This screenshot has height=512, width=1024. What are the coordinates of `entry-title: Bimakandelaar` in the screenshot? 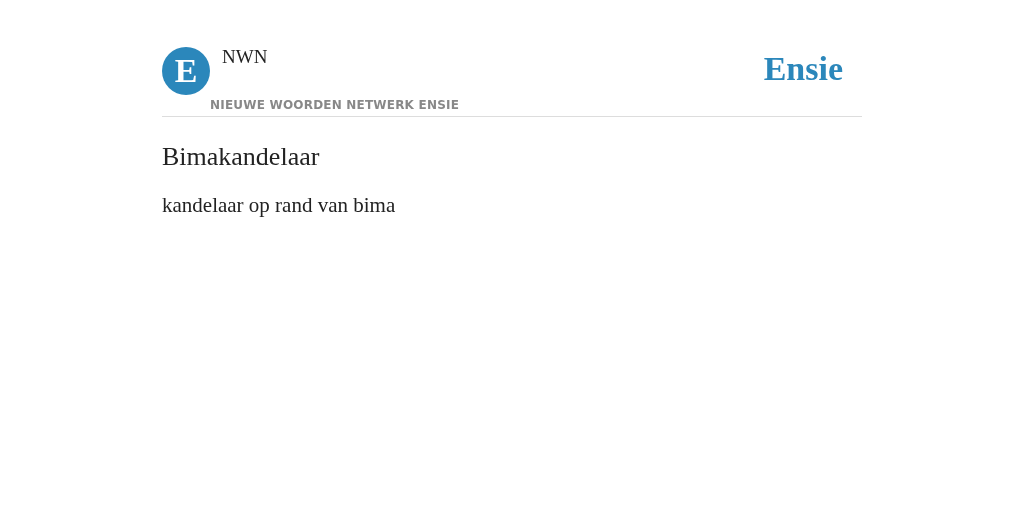 It's located at (241, 157).